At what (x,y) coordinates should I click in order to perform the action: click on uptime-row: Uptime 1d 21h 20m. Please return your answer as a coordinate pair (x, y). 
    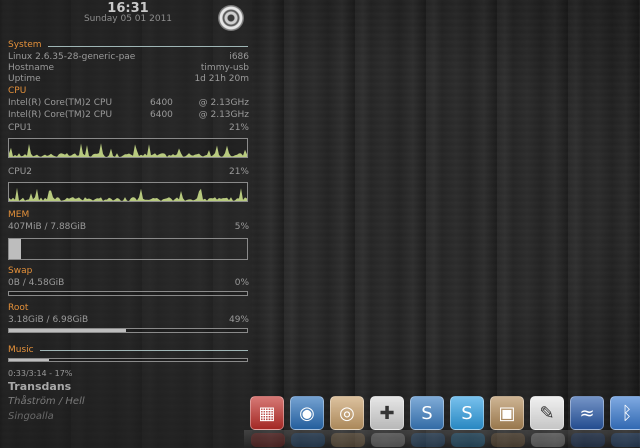
    Looking at the image, I should click on (128, 79).